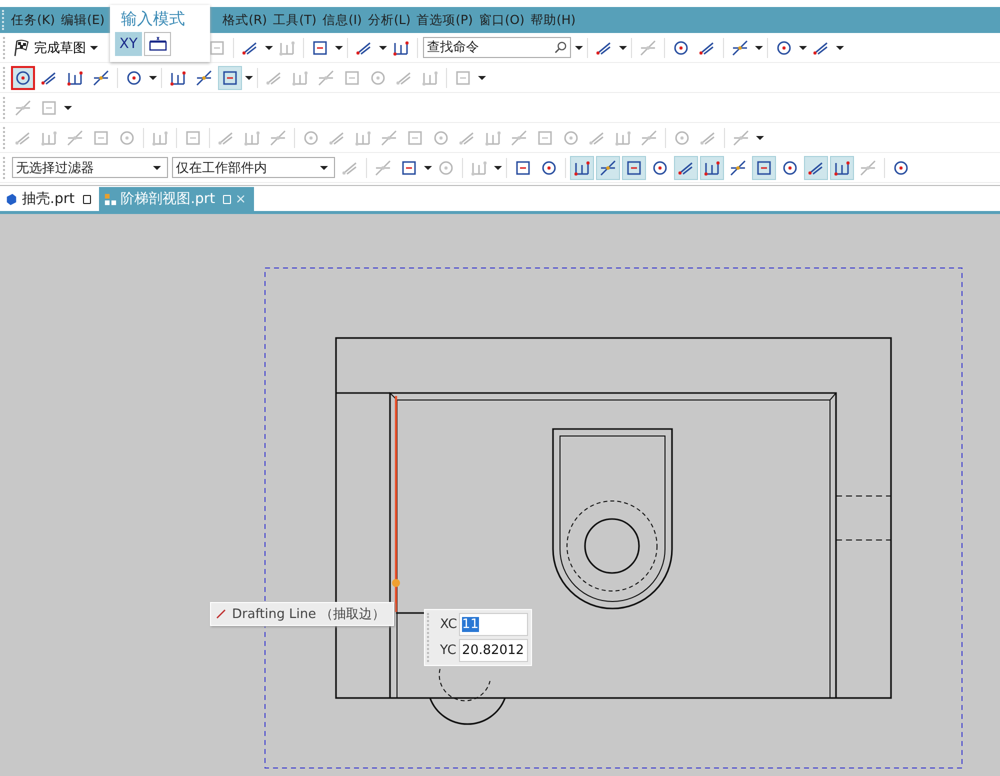 The width and height of the screenshot is (1000, 776). What do you see at coordinates (560, 47) in the screenshot?
I see `search-icon` at bounding box center [560, 47].